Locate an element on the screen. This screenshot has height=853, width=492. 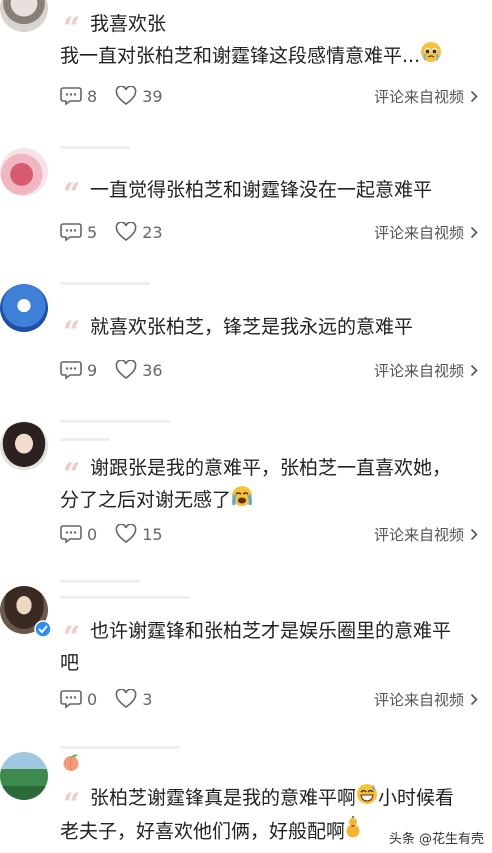
comment-text: 就喜欢张柏芝，锋芝是我永远的意难平 is located at coordinates (251, 327).